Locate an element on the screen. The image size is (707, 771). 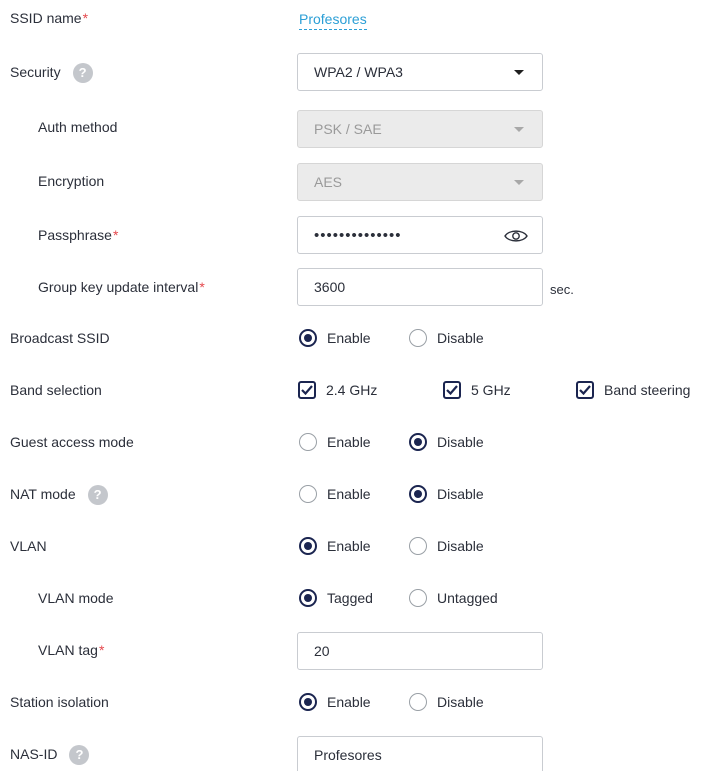
eye-icon is located at coordinates (516, 237).